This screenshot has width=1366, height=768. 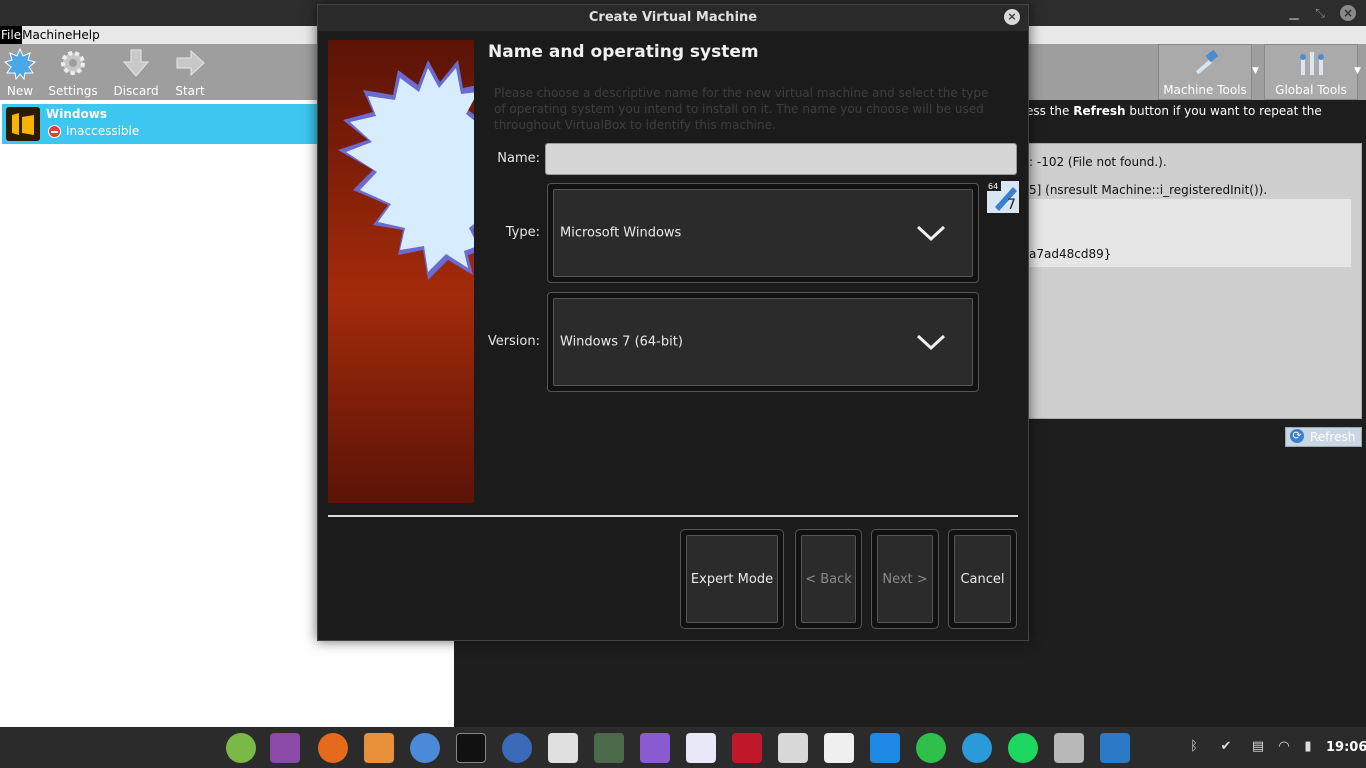 I want to click on arrow-down-icon, so click(x=136, y=63).